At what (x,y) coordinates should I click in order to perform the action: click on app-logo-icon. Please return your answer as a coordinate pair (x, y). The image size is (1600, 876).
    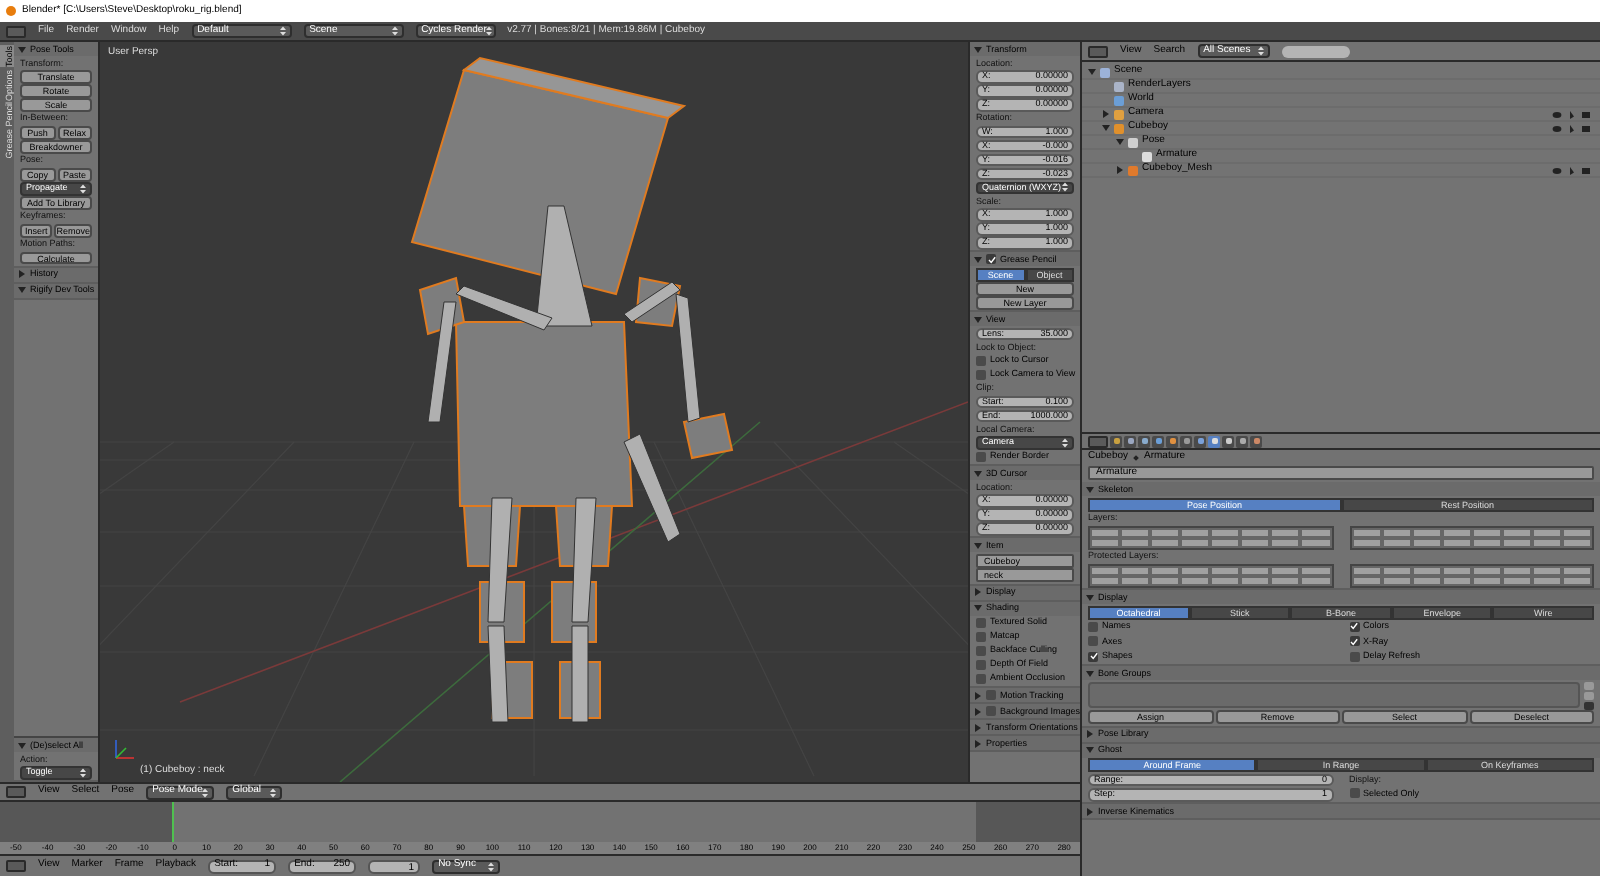
    Looking at the image, I should click on (11, 11).